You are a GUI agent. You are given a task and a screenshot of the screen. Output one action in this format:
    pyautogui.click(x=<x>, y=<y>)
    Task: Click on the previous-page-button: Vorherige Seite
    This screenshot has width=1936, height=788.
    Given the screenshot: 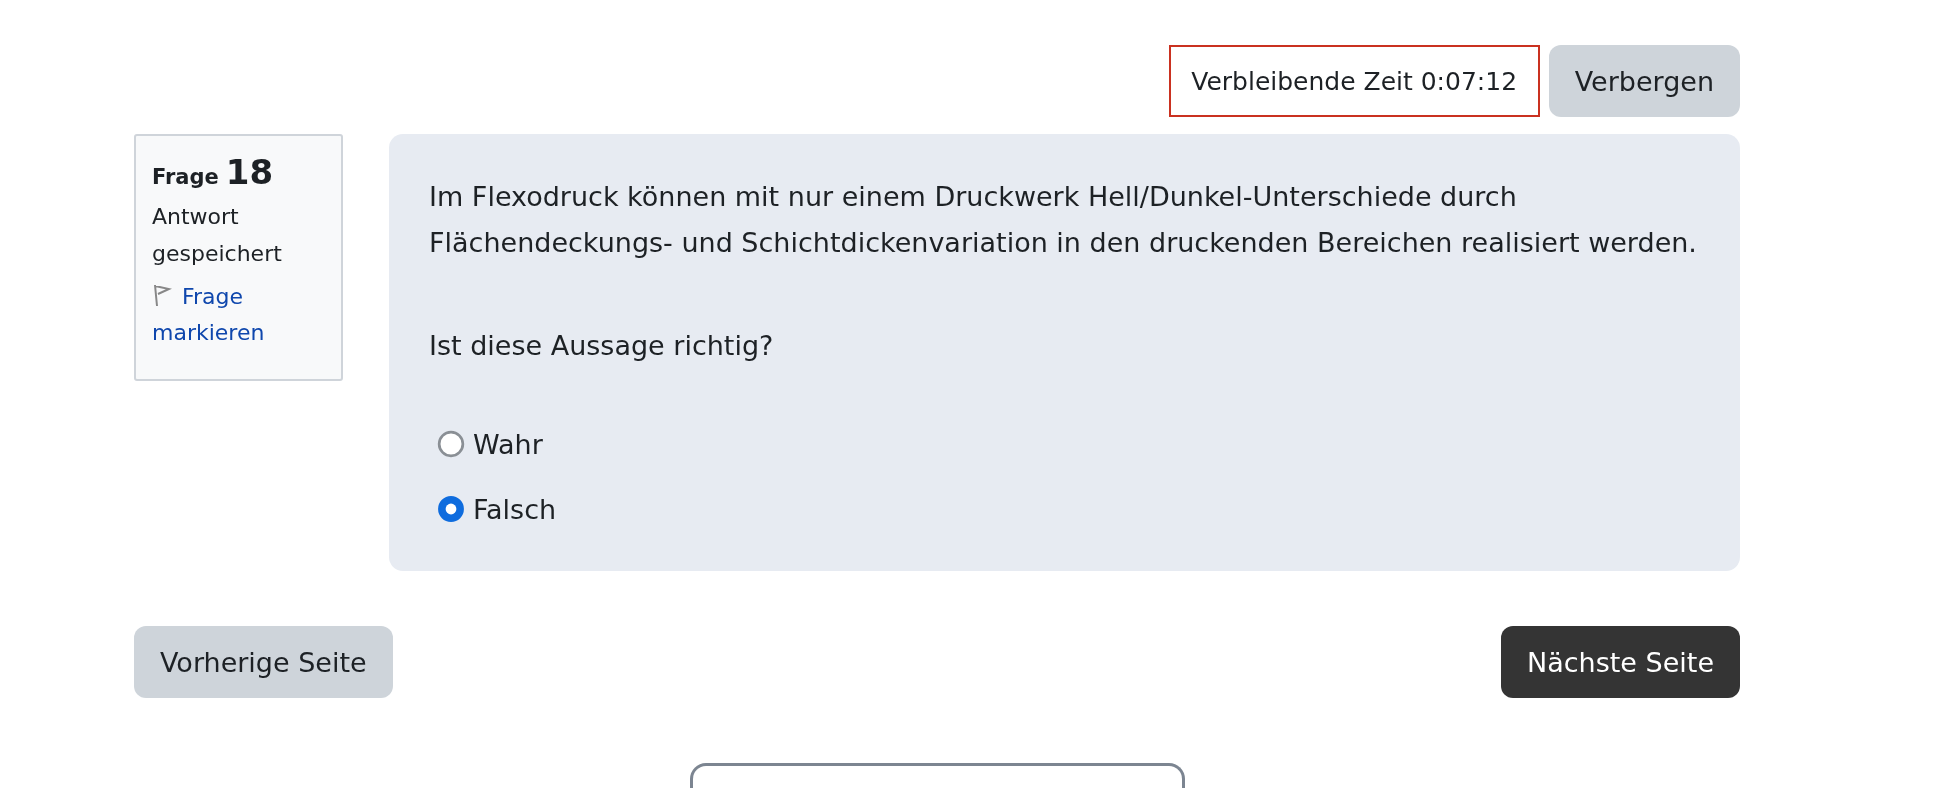 What is the action you would take?
    pyautogui.click(x=263, y=662)
    